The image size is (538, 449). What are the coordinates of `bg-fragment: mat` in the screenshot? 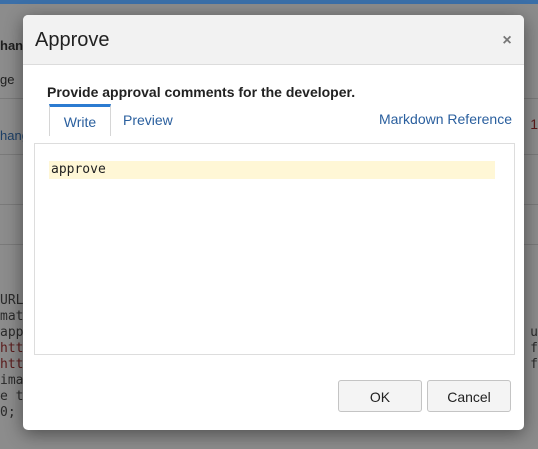 It's located at (12, 316).